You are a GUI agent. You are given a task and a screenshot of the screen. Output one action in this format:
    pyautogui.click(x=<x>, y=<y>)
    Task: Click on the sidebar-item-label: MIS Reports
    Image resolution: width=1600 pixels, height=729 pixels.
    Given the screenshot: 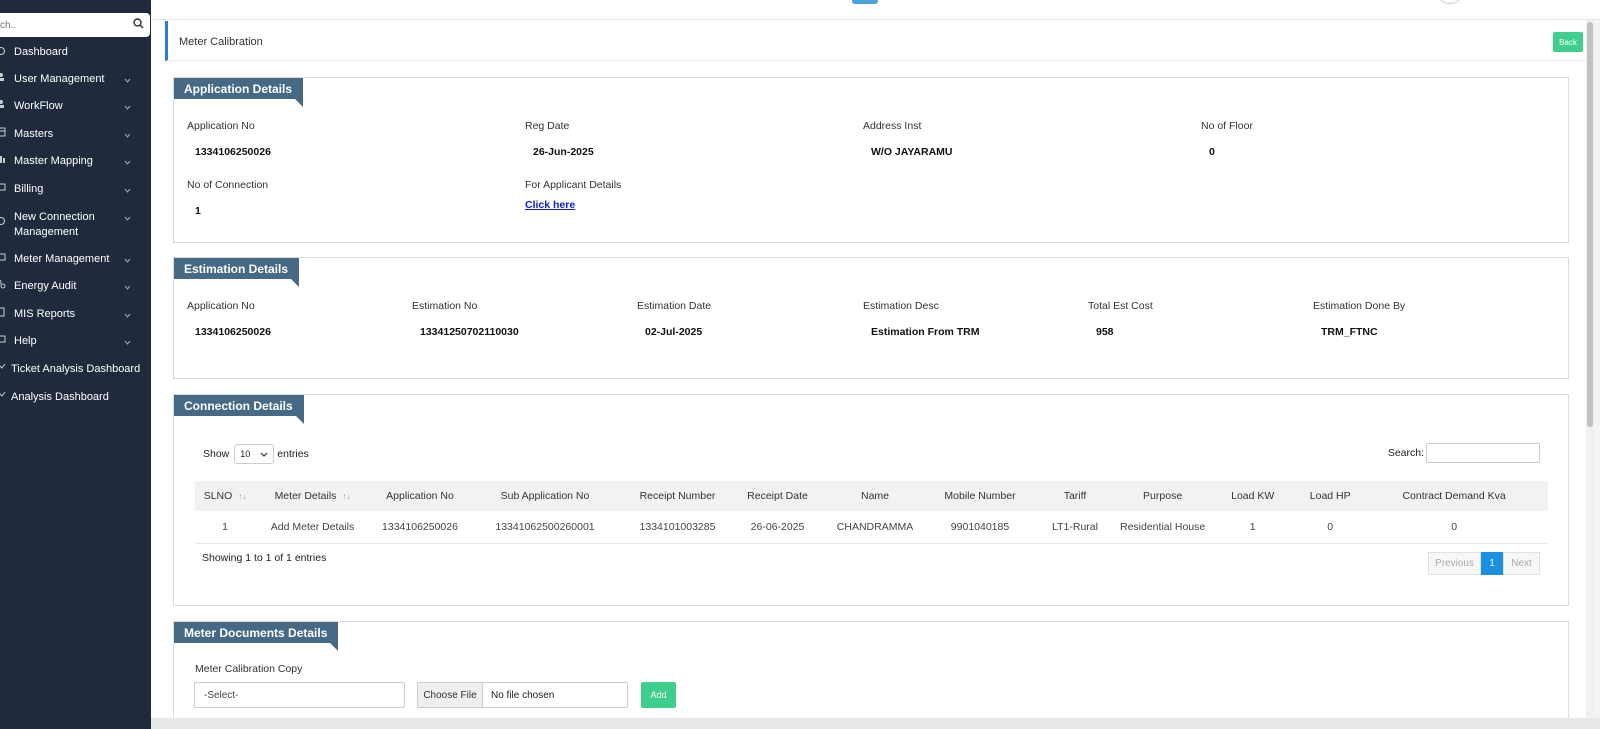 What is the action you would take?
    pyautogui.click(x=45, y=314)
    